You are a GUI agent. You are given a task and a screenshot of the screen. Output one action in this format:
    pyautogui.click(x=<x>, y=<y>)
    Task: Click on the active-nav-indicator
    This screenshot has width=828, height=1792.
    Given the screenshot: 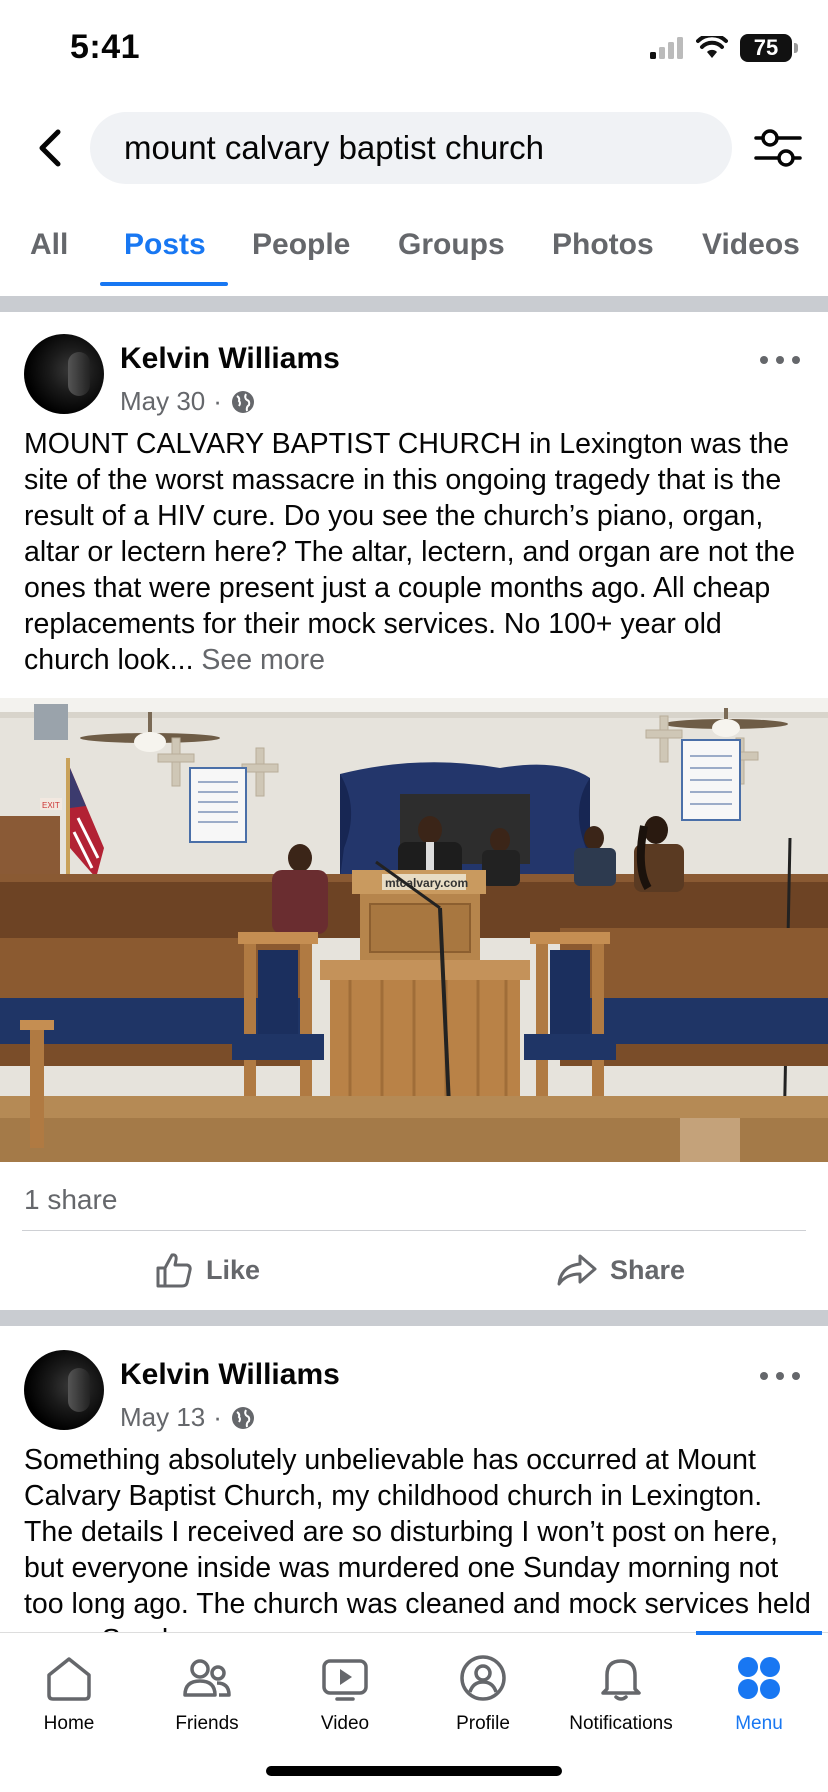 What is the action you would take?
    pyautogui.click(x=759, y=1633)
    